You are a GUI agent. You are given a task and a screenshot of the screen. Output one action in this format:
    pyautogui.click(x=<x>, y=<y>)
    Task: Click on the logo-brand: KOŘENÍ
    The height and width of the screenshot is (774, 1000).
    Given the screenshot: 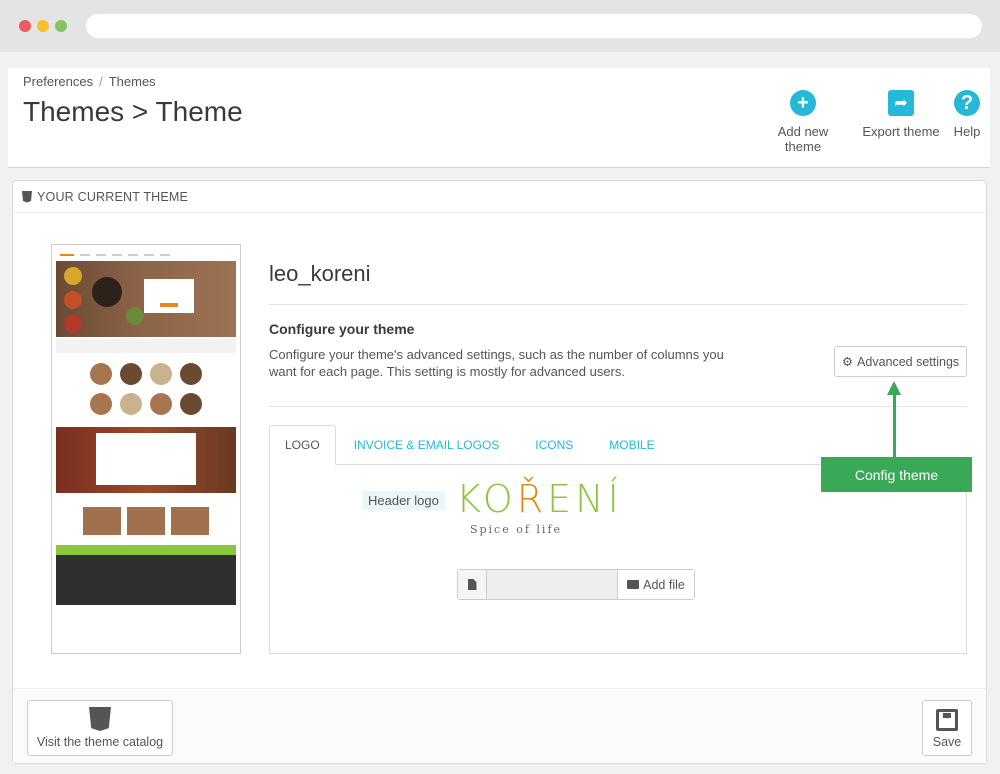 What is the action you would take?
    pyautogui.click(x=537, y=499)
    